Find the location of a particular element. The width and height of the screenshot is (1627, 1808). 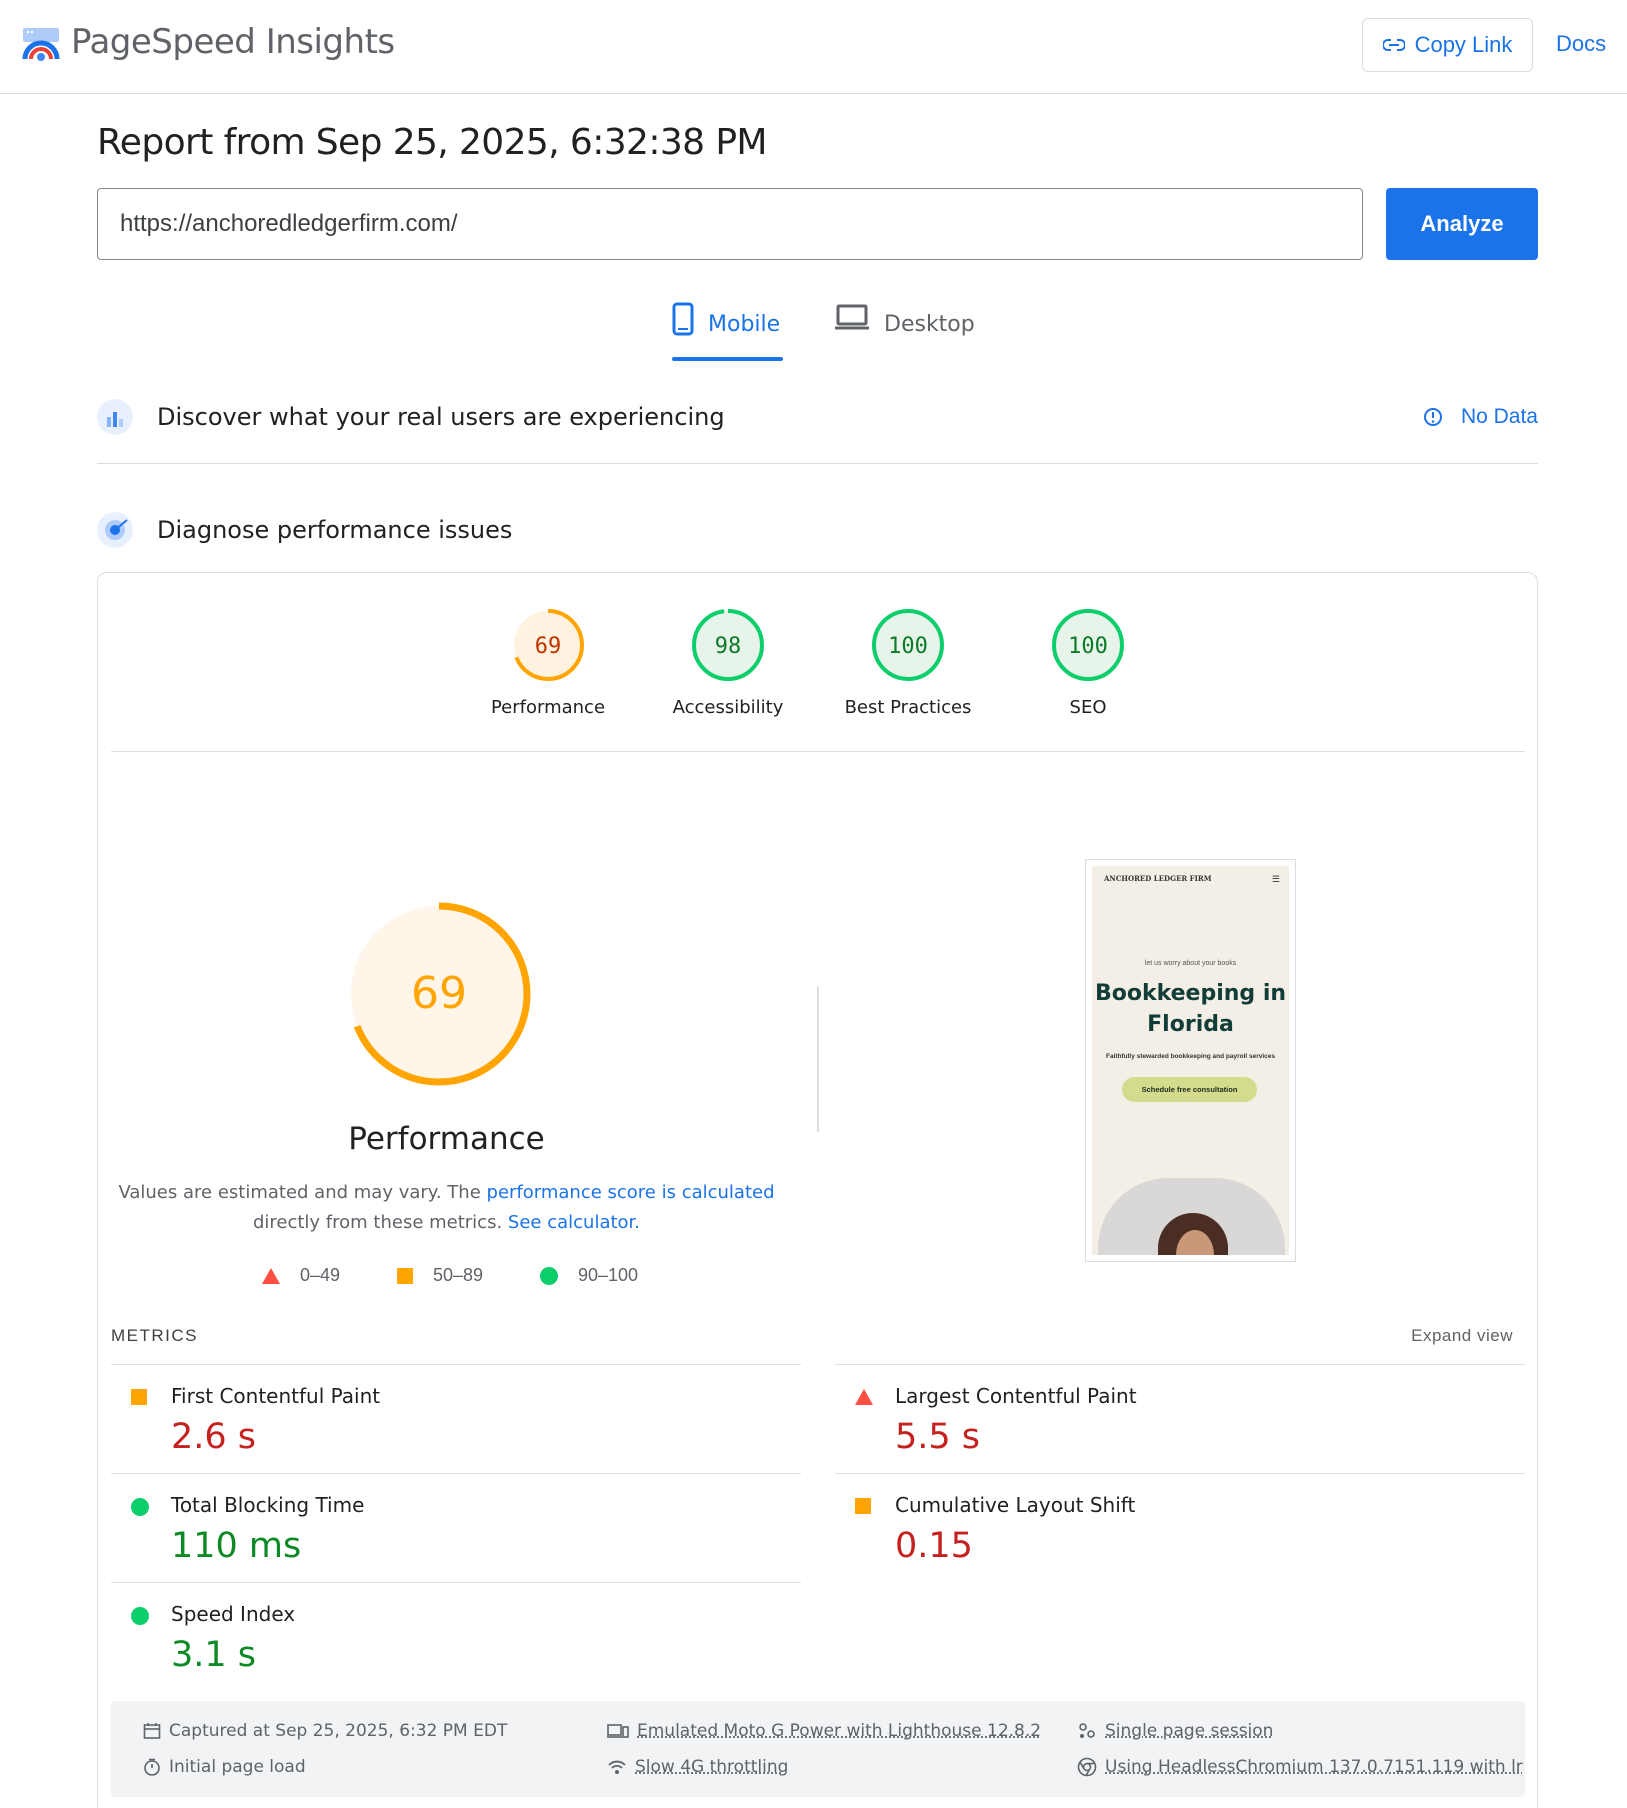

metric-name: Total Blocking Time is located at coordinates (268, 1505).